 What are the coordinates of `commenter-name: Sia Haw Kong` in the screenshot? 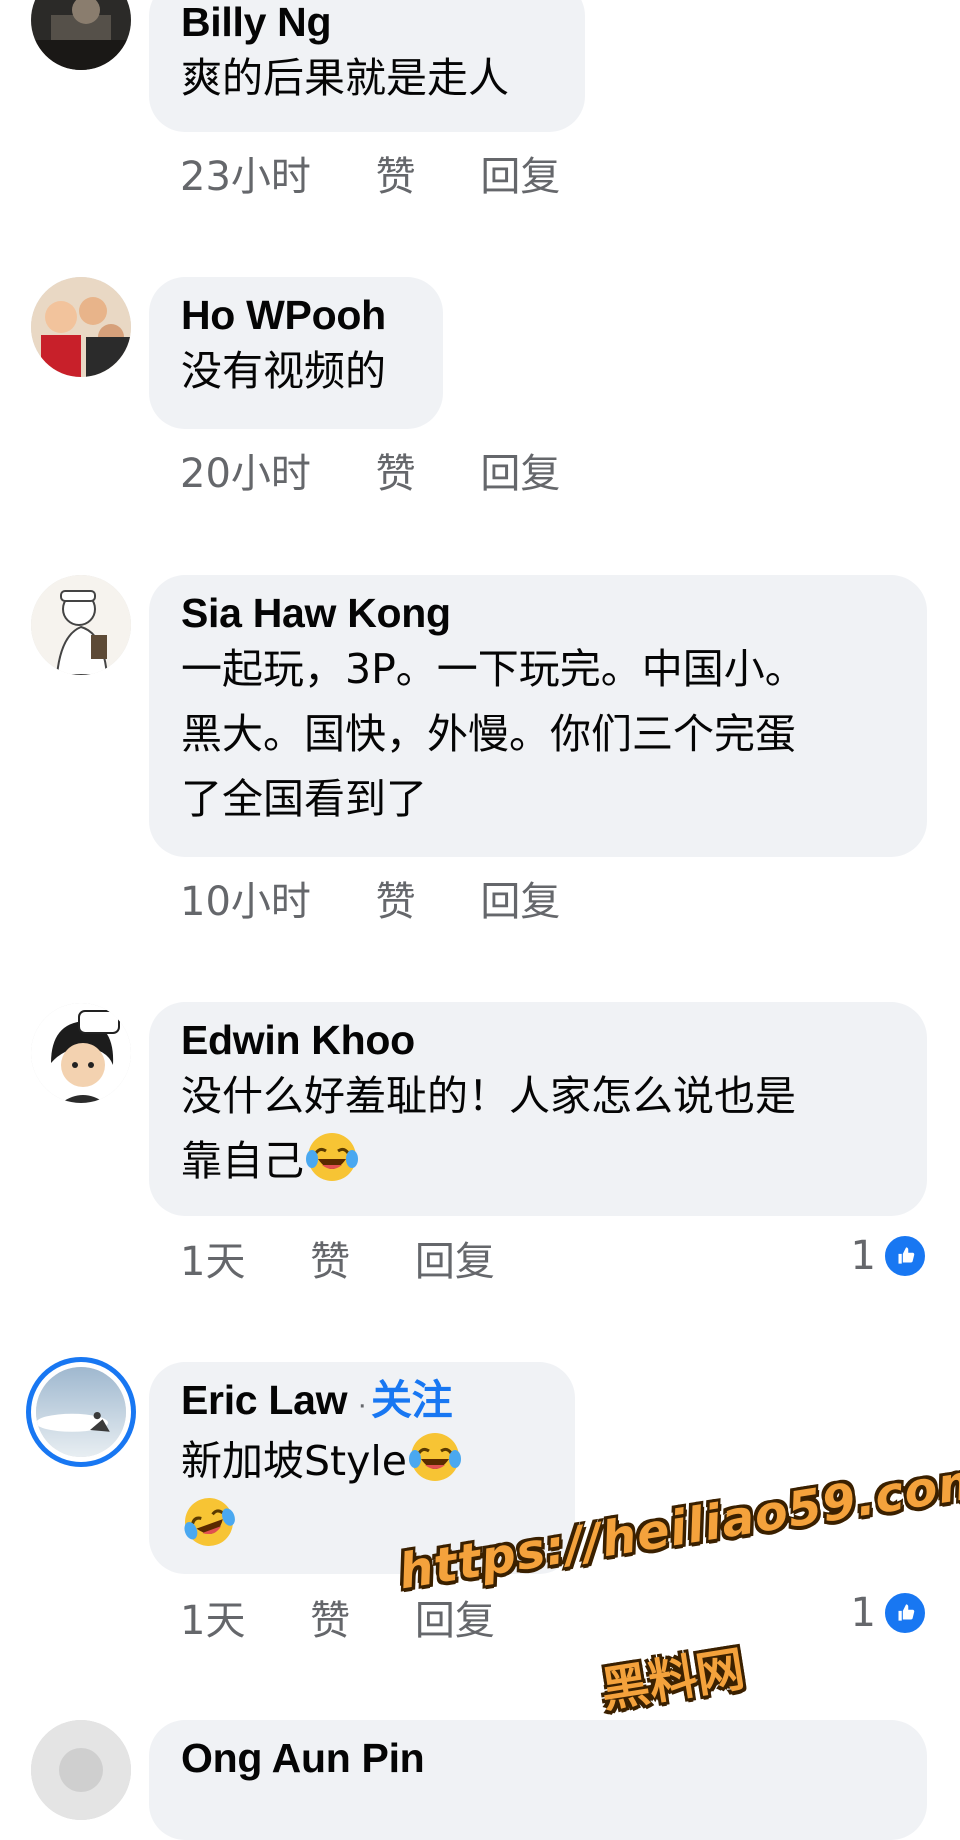 It's located at (538, 613).